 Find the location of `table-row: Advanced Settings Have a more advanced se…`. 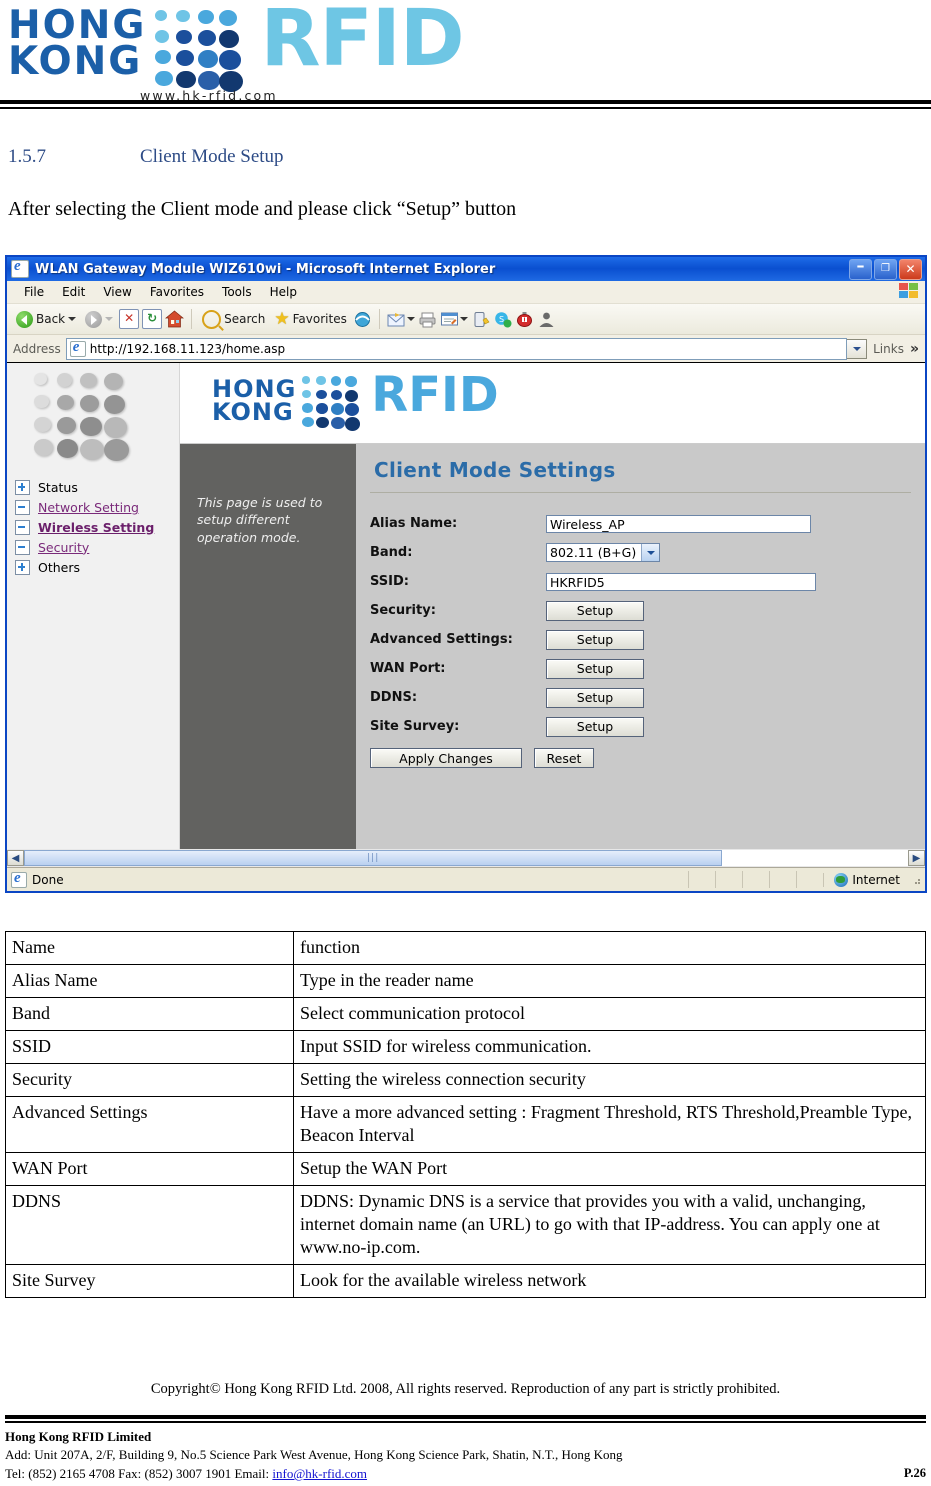

table-row: Advanced Settings Have a more advanced se… is located at coordinates (465, 1125).